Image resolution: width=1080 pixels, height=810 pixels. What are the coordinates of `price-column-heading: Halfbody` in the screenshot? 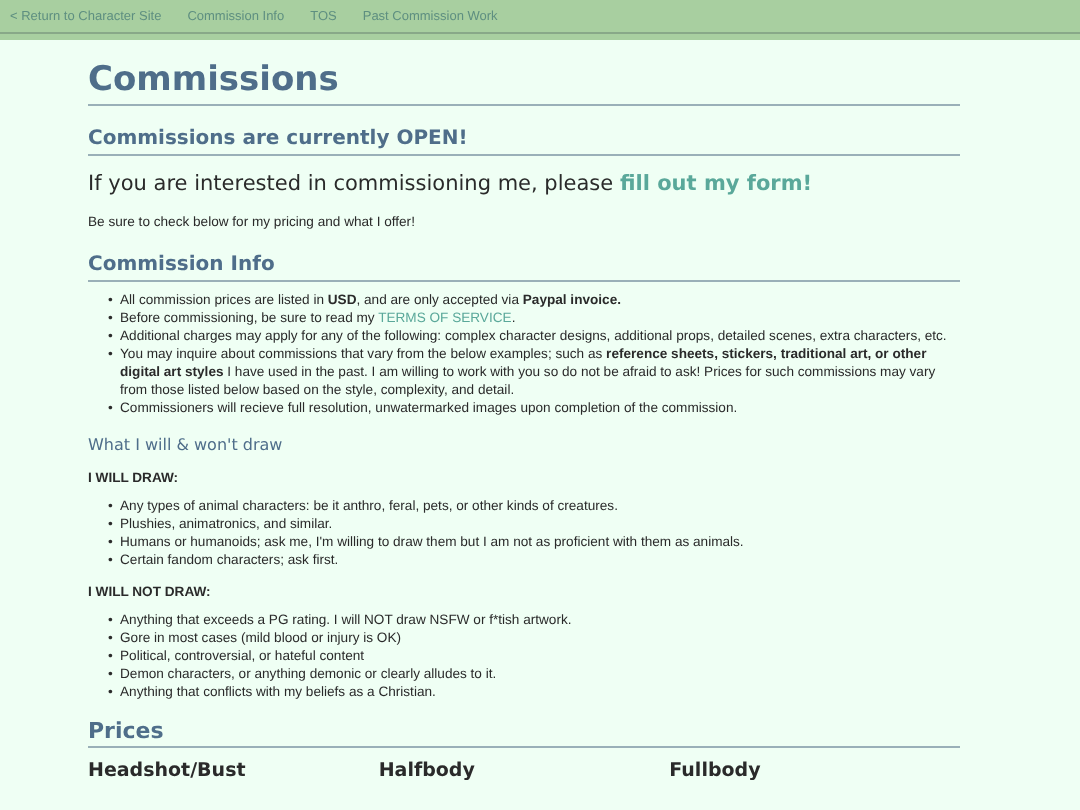 It's located at (427, 771).